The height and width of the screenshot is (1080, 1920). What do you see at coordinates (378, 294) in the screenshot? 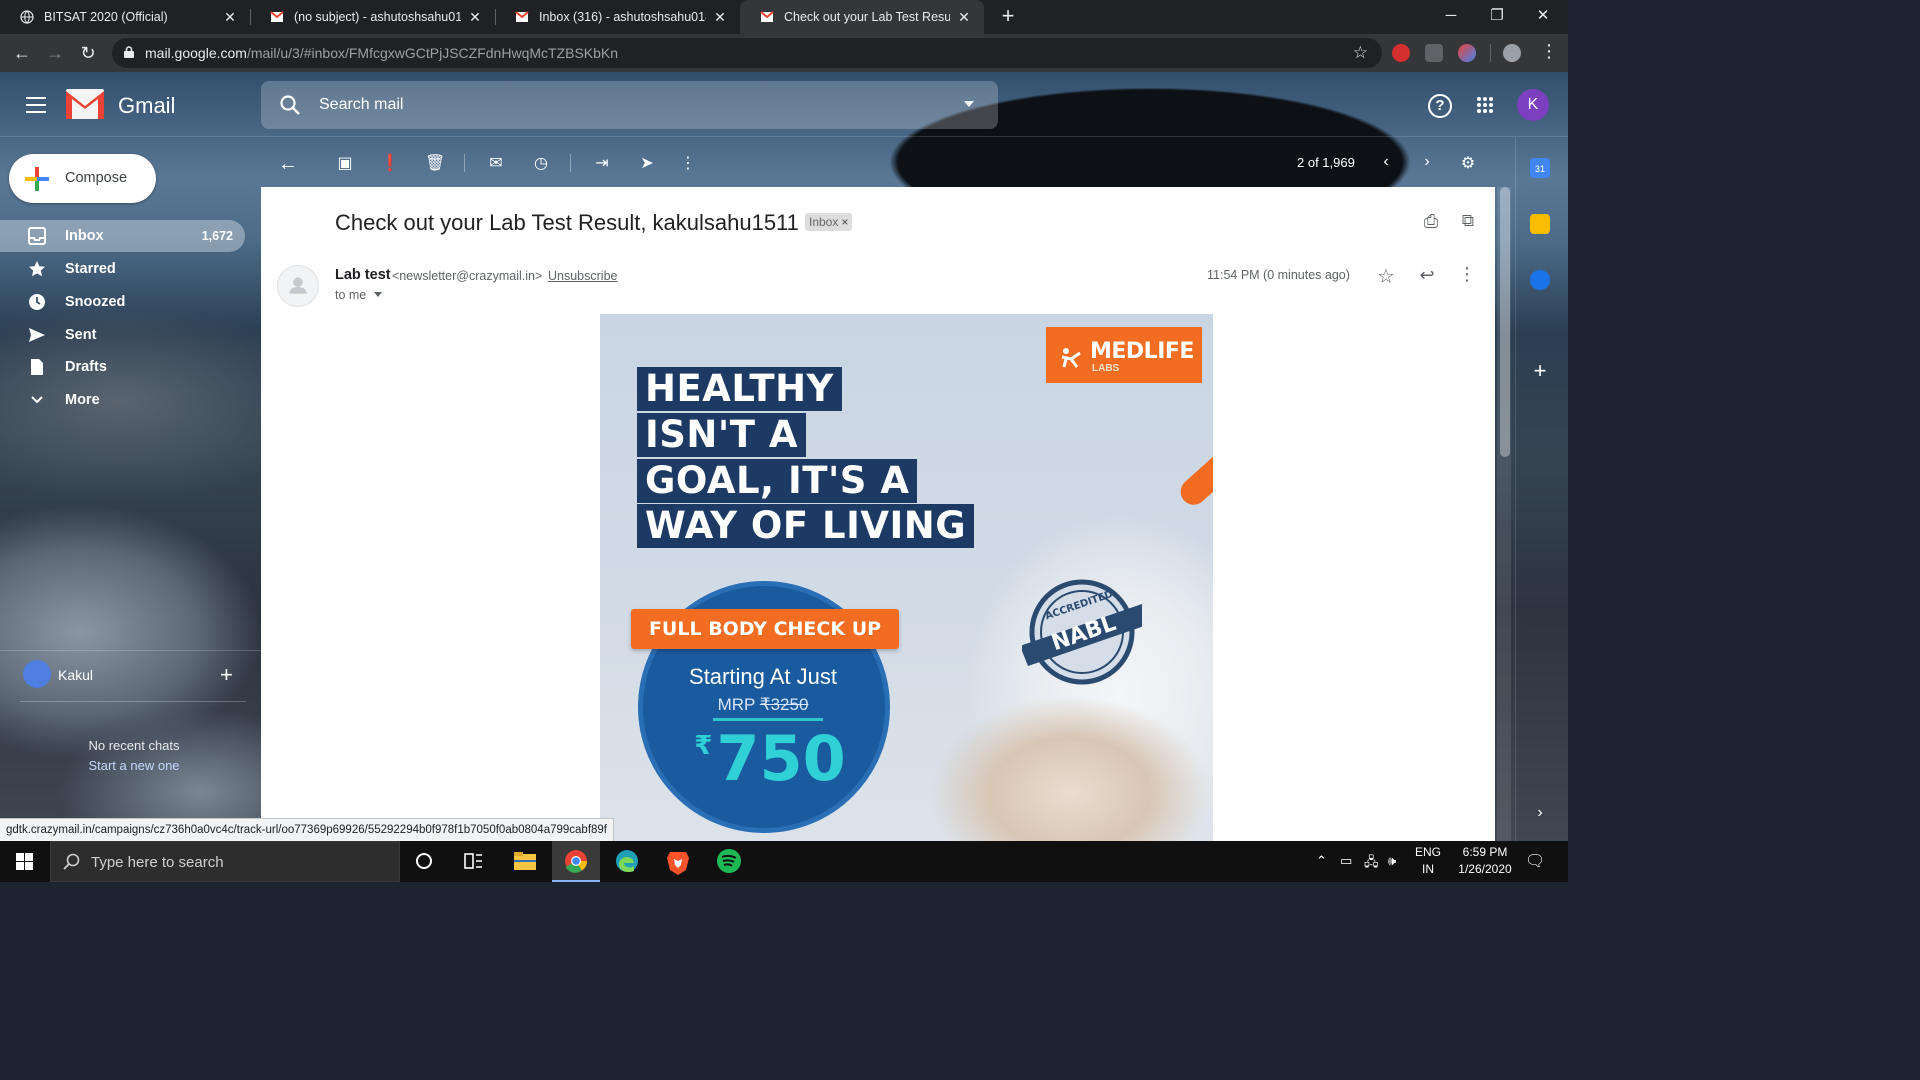
I see `chevron-down-icon` at bounding box center [378, 294].